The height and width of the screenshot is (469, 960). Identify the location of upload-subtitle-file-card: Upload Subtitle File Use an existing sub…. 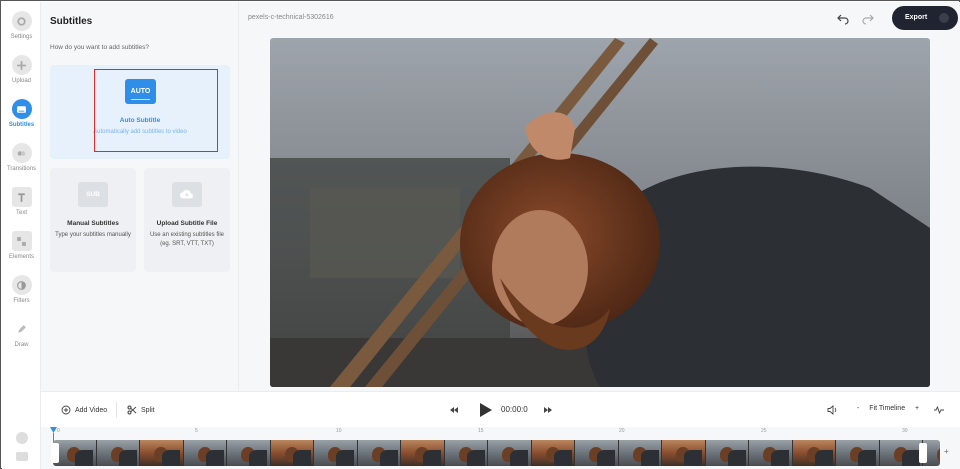
(187, 220).